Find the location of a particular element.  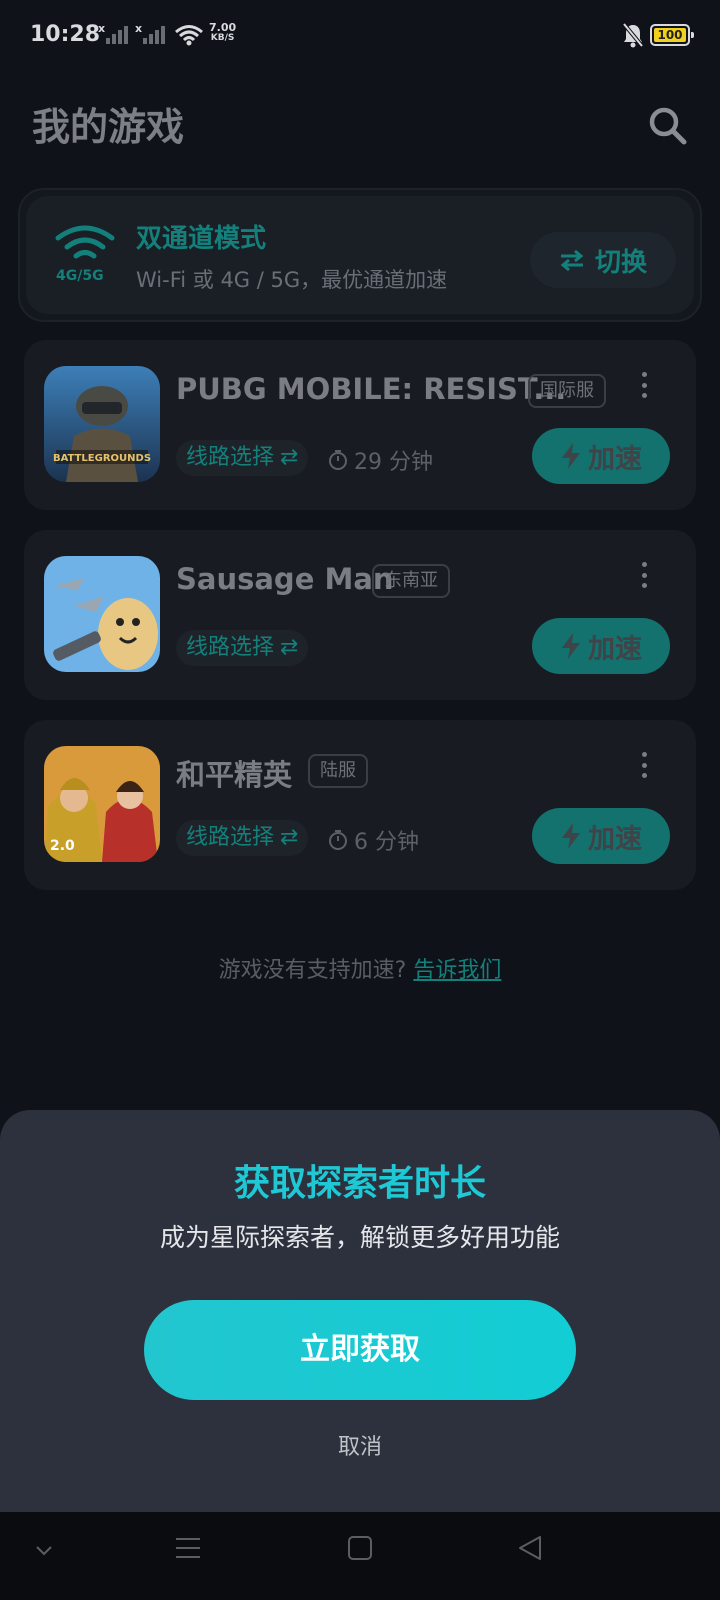

game-card-peacekeeper-elite: 2.0 和平精英 陆服 线路选择 ⇄ 6 分钟 加速 is located at coordinates (360, 805).